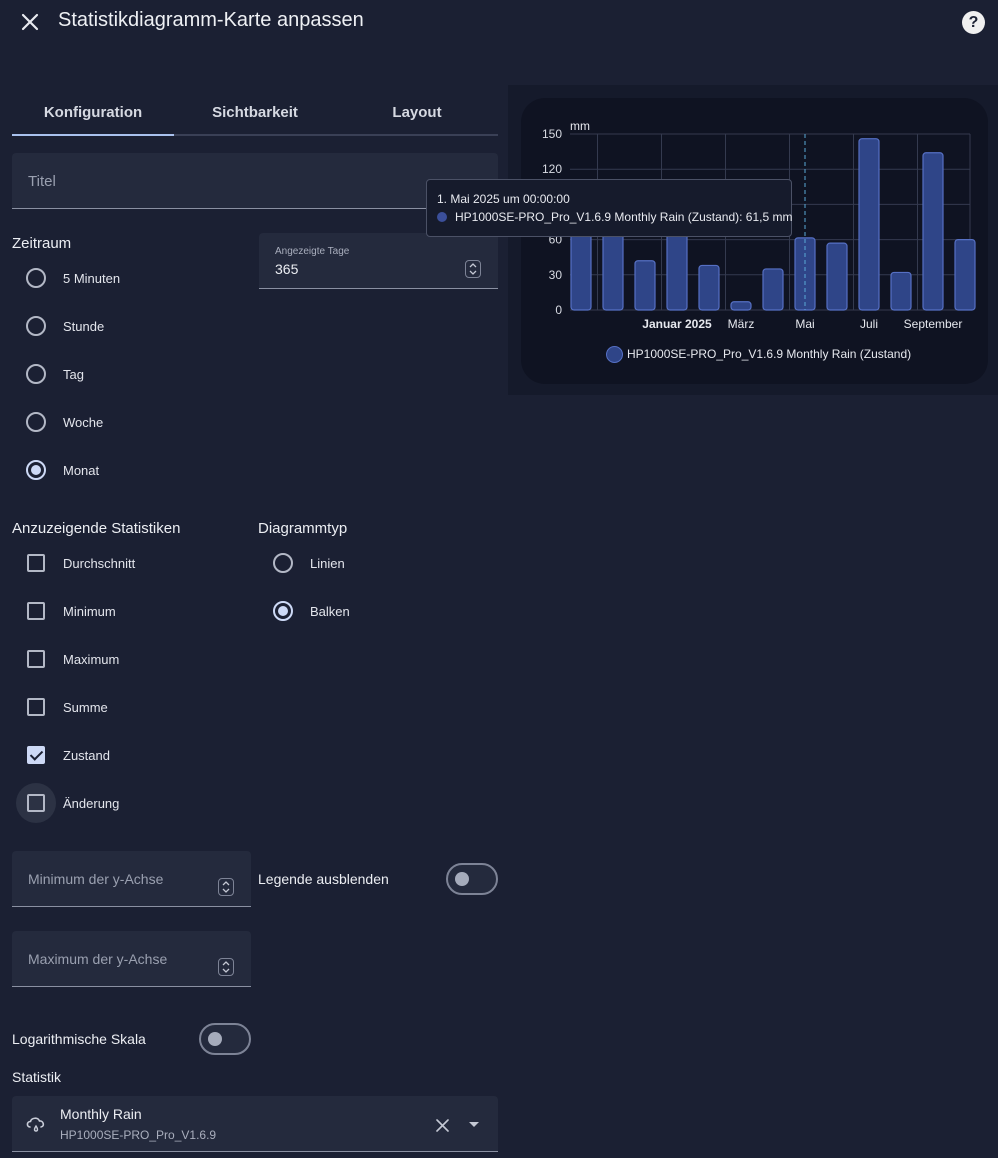 The height and width of the screenshot is (1158, 998). Describe the element at coordinates (101, 1114) in the screenshot. I see `statistic-entity-name: Monthly Rain` at that location.